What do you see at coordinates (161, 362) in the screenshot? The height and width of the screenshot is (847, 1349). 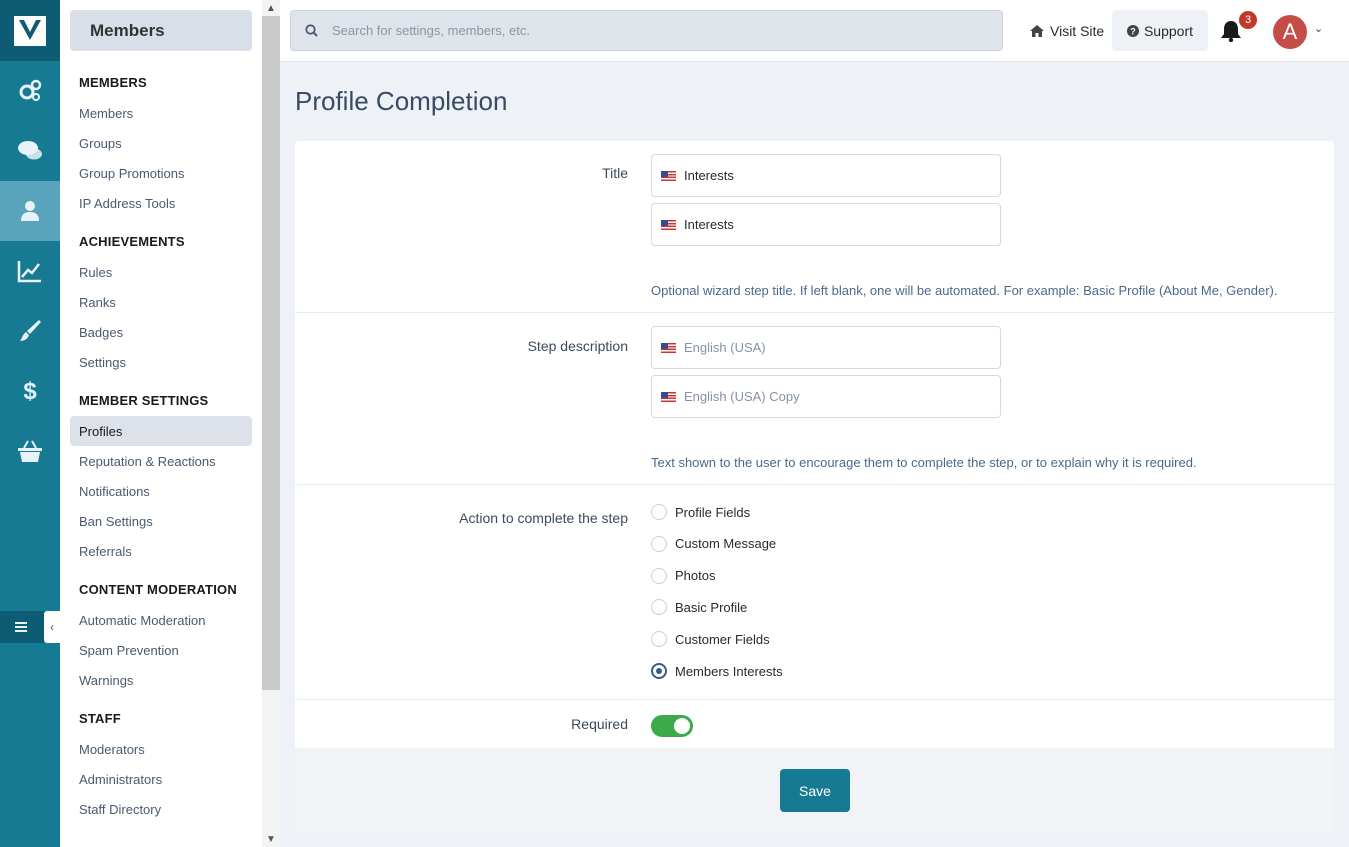 I see `sidebar-item-settings: Settings` at bounding box center [161, 362].